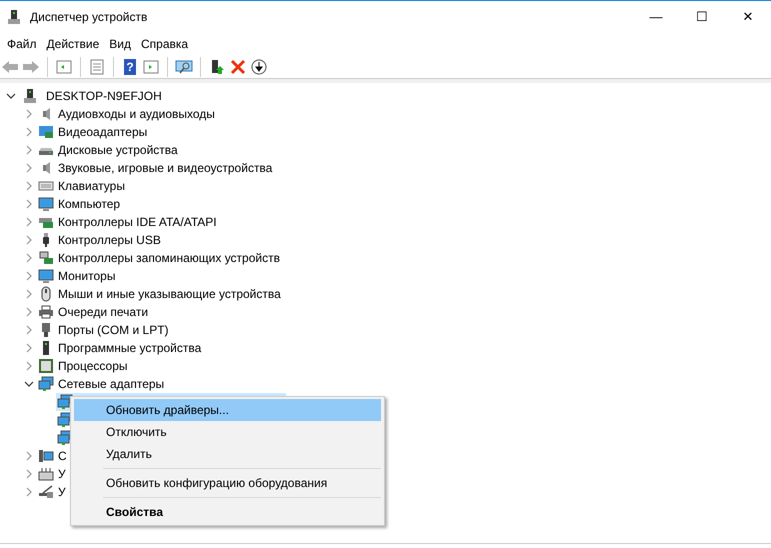  I want to click on window-title: Диспетчер устройств, so click(89, 17).